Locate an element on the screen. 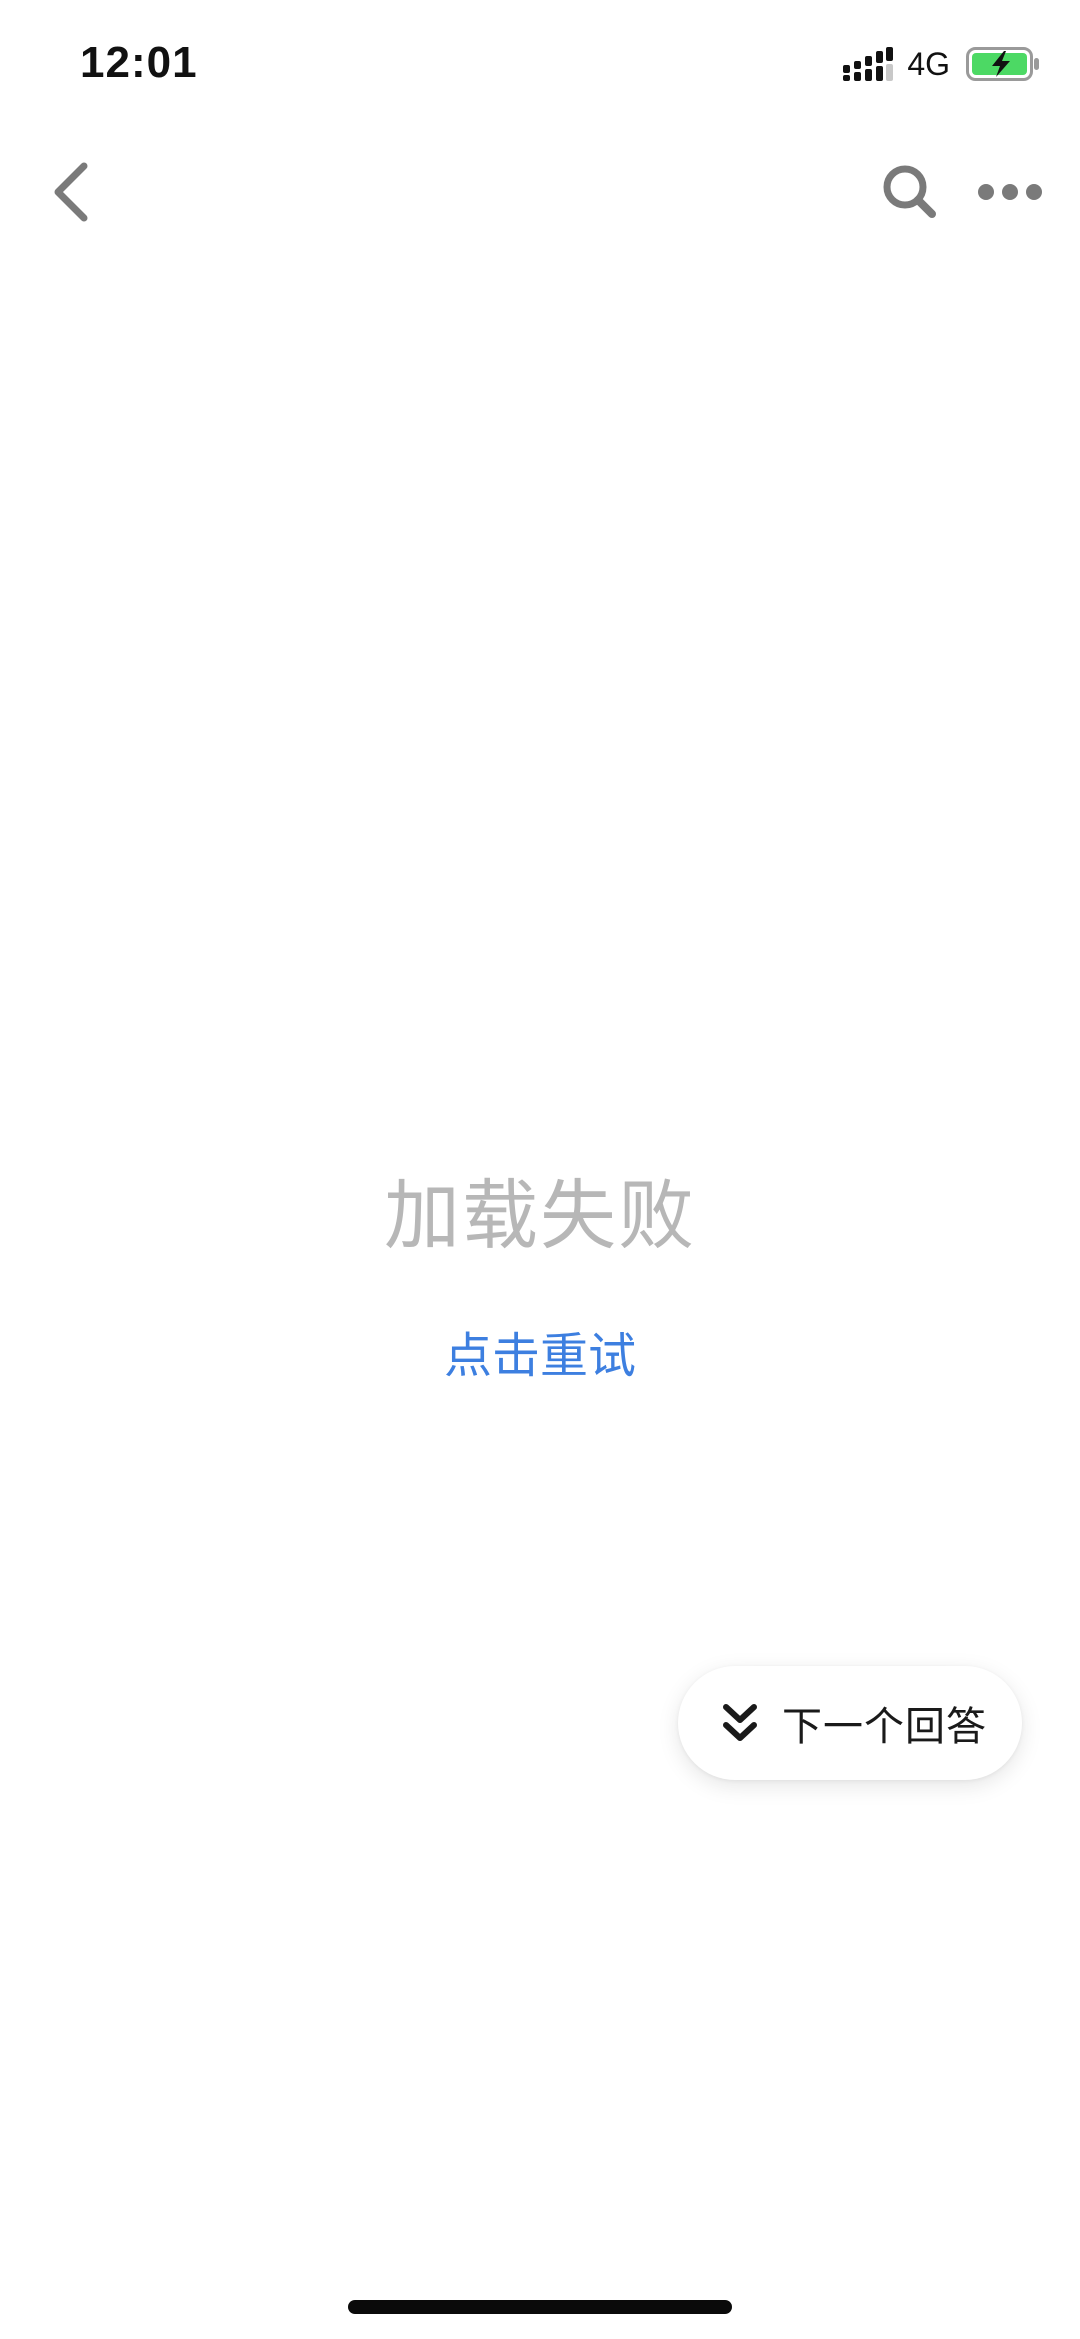 The width and height of the screenshot is (1080, 2339). load-failed-message: 加载失败 is located at coordinates (540, 1215).